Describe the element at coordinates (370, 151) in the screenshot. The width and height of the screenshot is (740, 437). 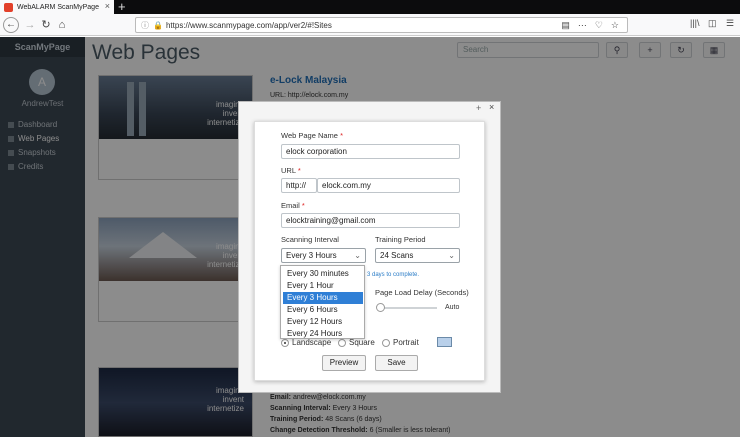
I see `web-page-name-input: elock corporation` at that location.